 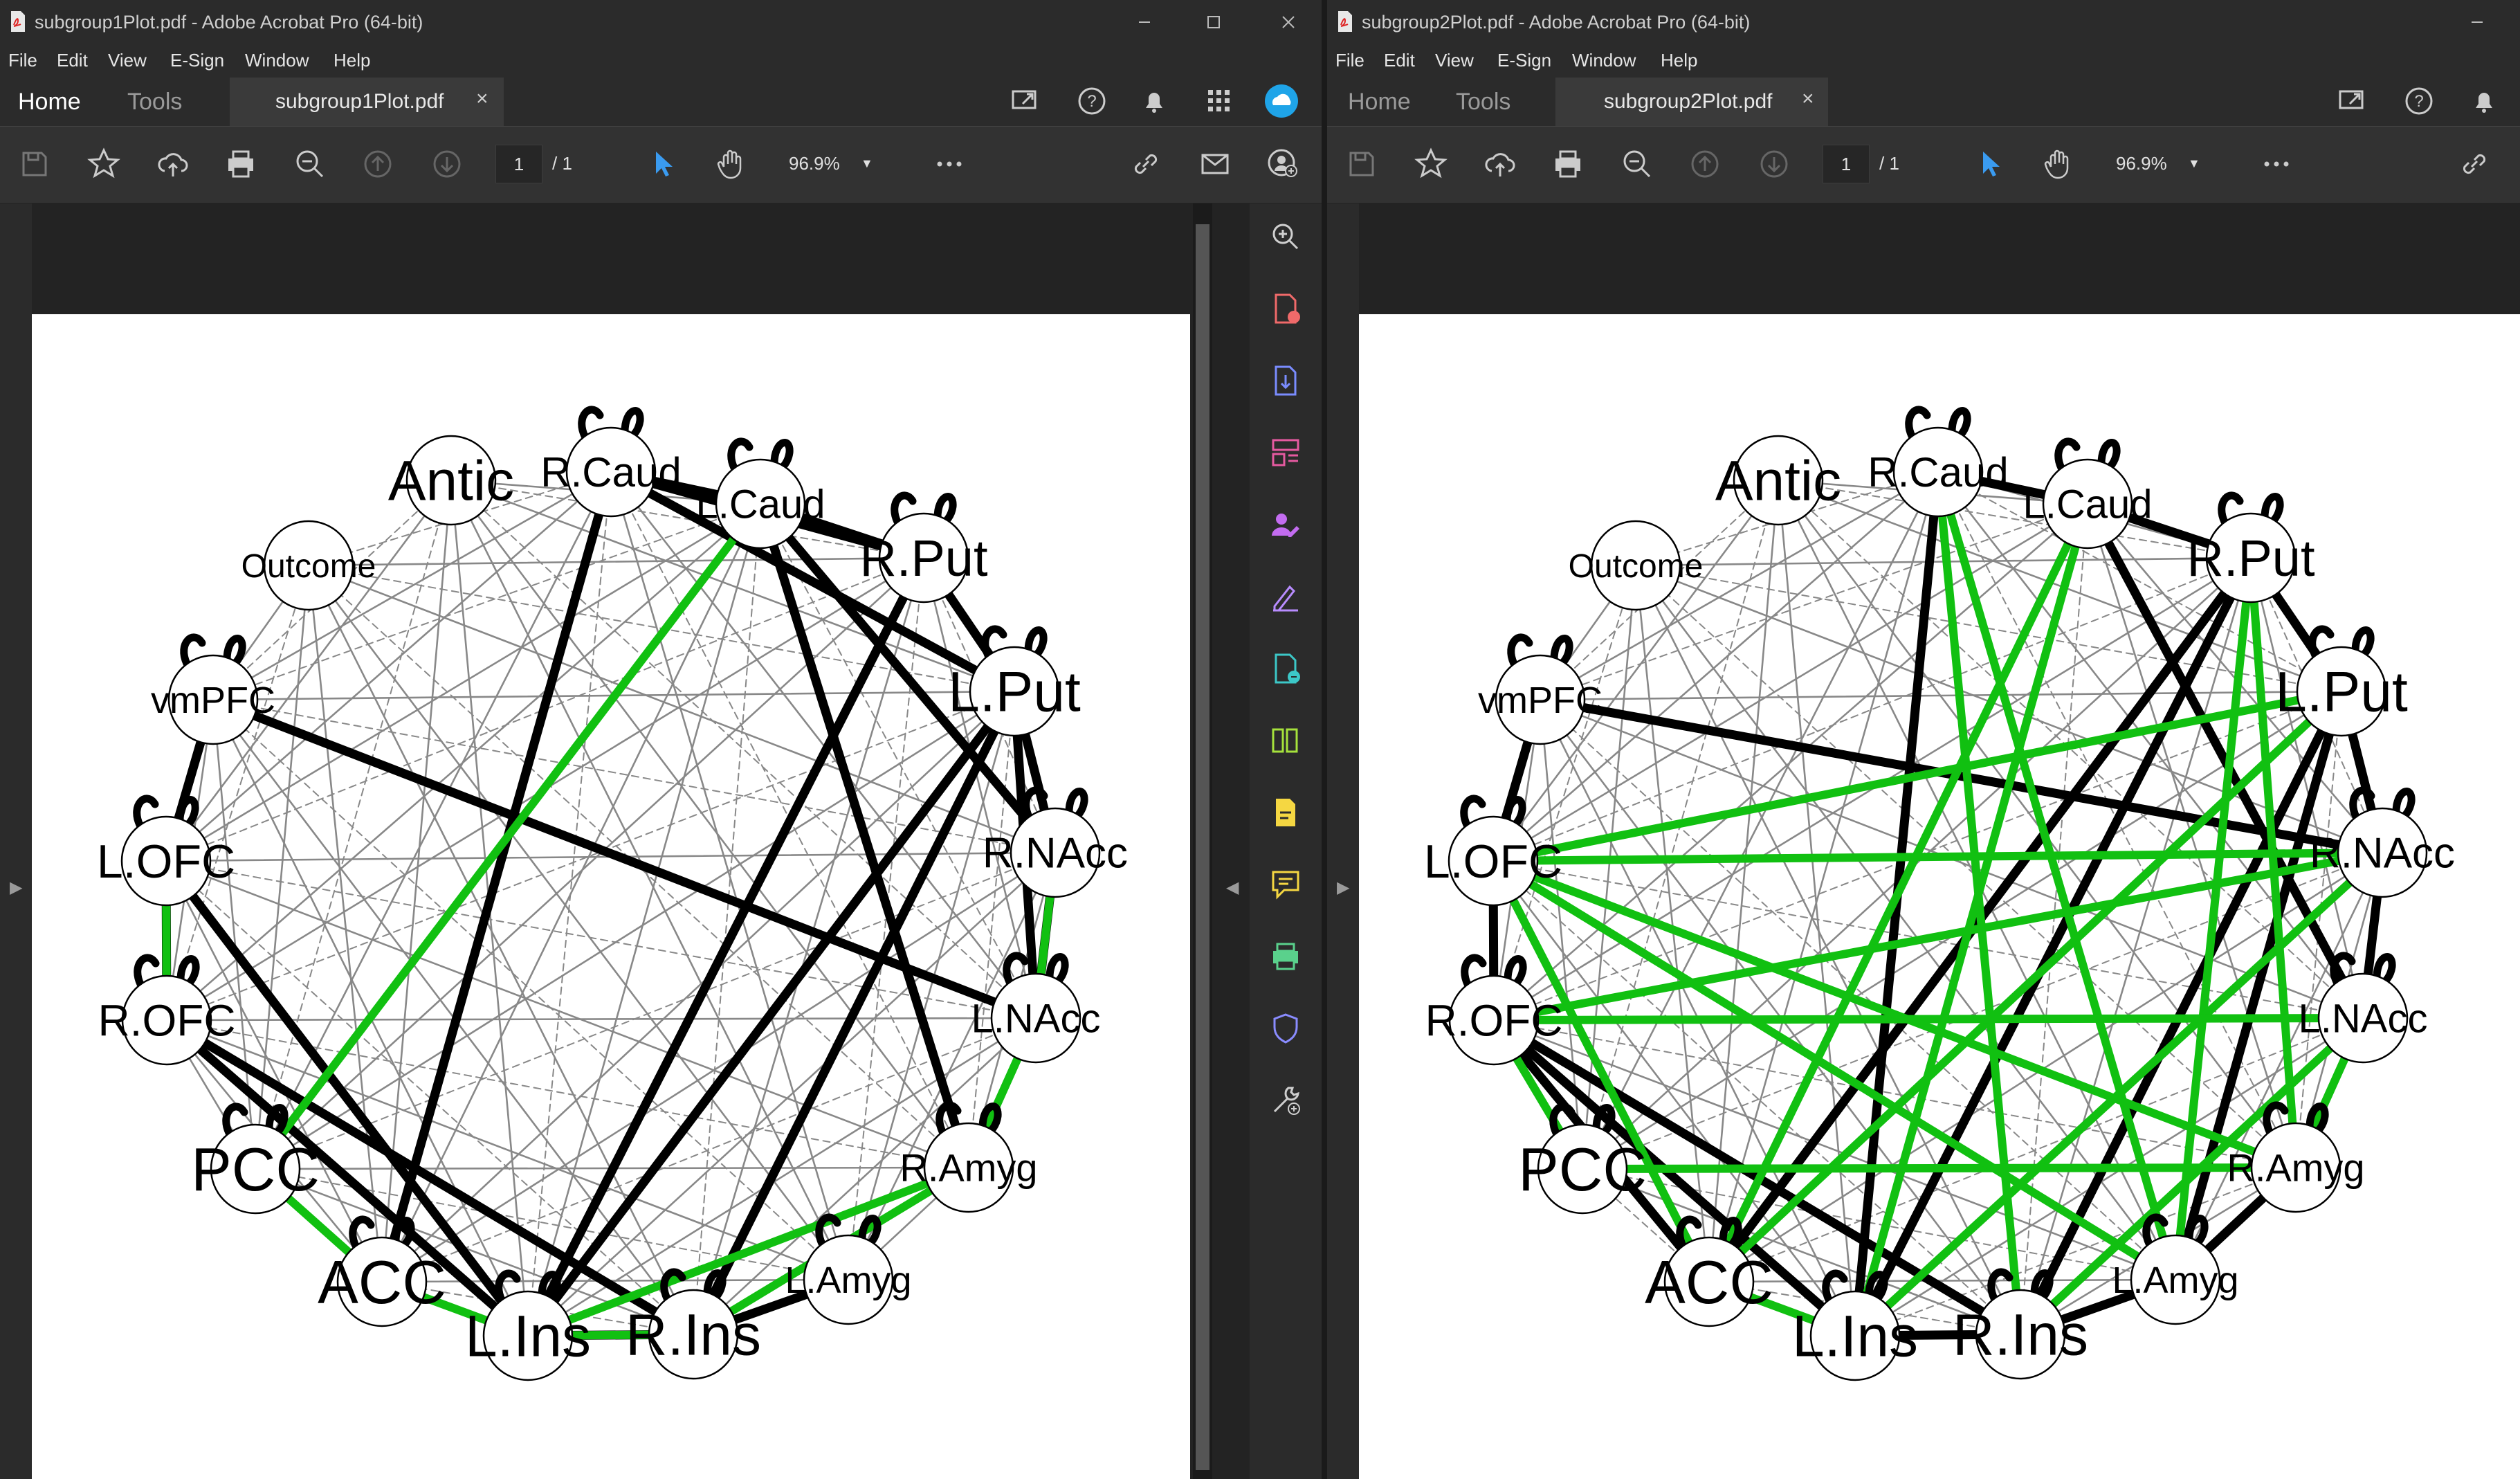 What do you see at coordinates (1286, 813) in the screenshot?
I see `comment-note-icon` at bounding box center [1286, 813].